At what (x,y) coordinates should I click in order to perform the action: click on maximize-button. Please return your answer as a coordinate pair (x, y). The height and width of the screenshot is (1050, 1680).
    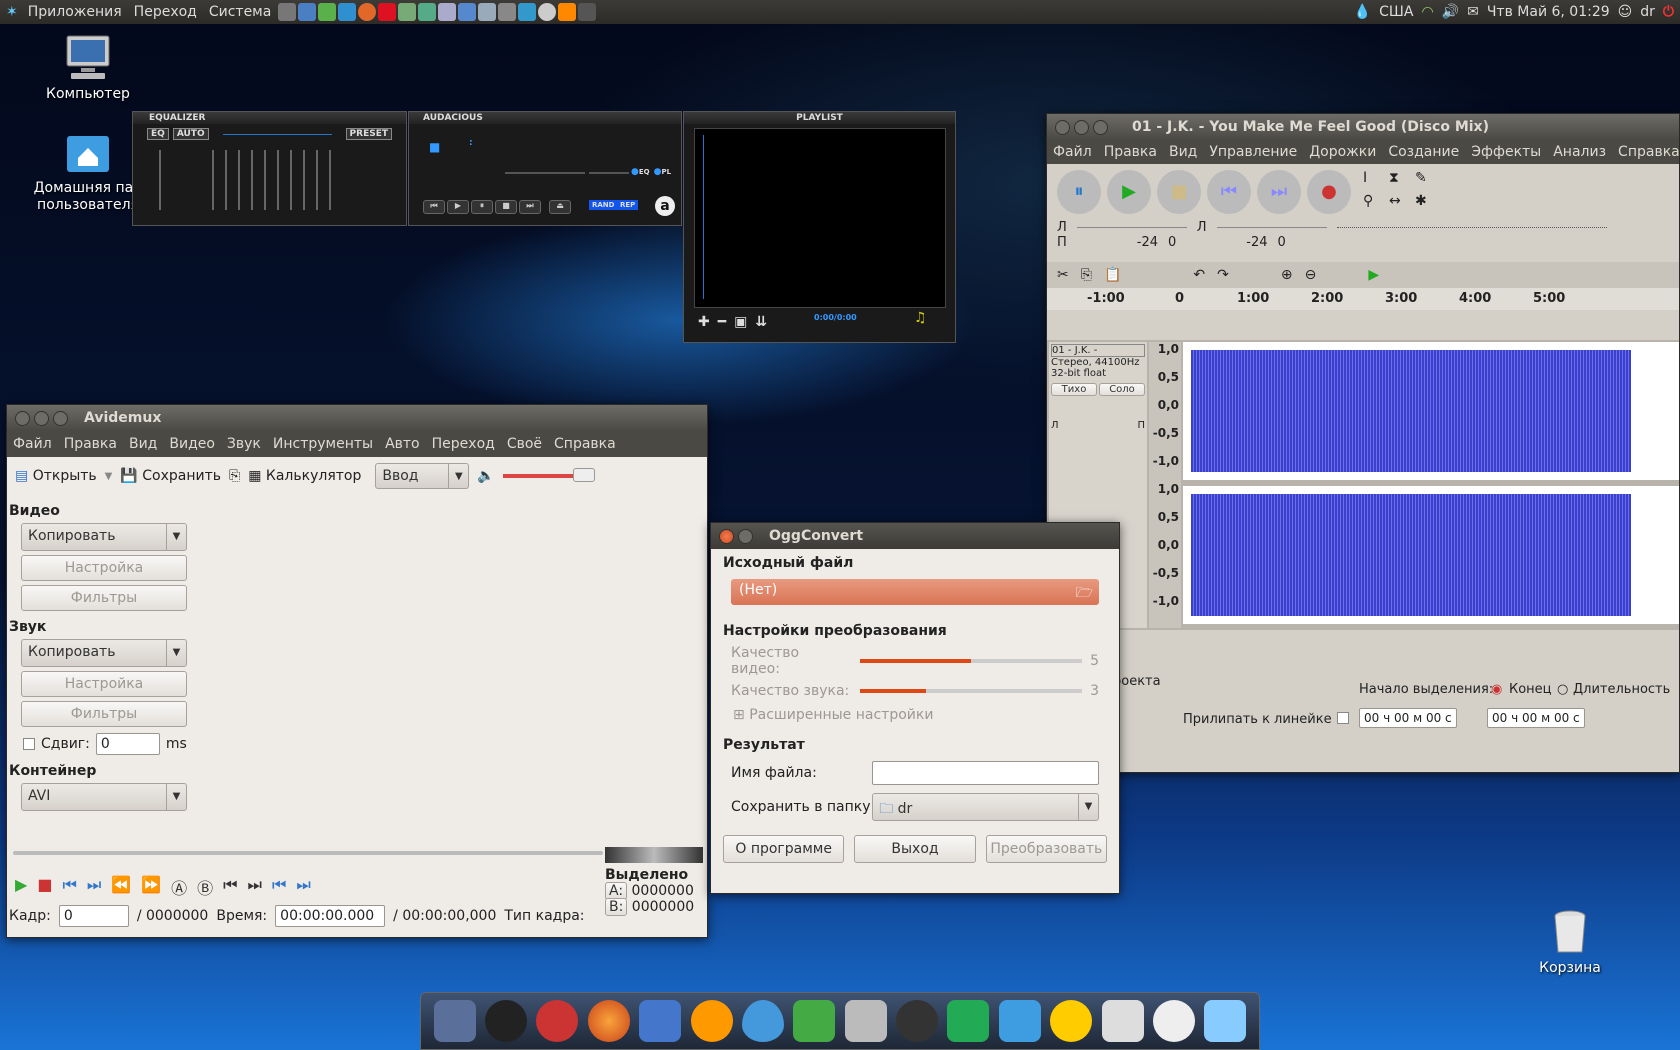
    Looking at the image, I should click on (1100, 127).